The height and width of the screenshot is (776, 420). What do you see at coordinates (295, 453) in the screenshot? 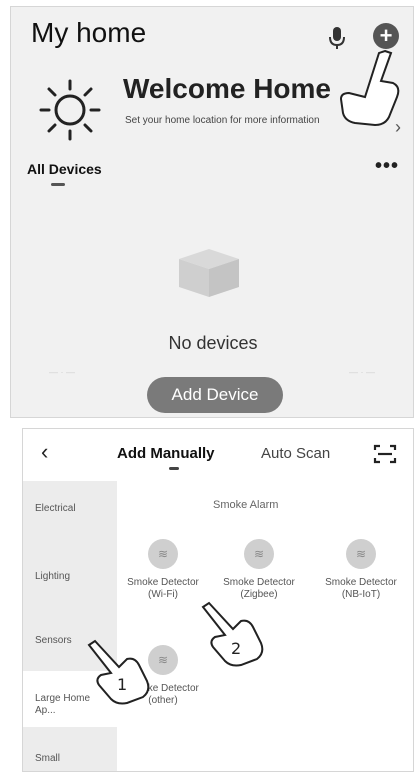
I see `tab-auto-scan: Auto Scan` at bounding box center [295, 453].